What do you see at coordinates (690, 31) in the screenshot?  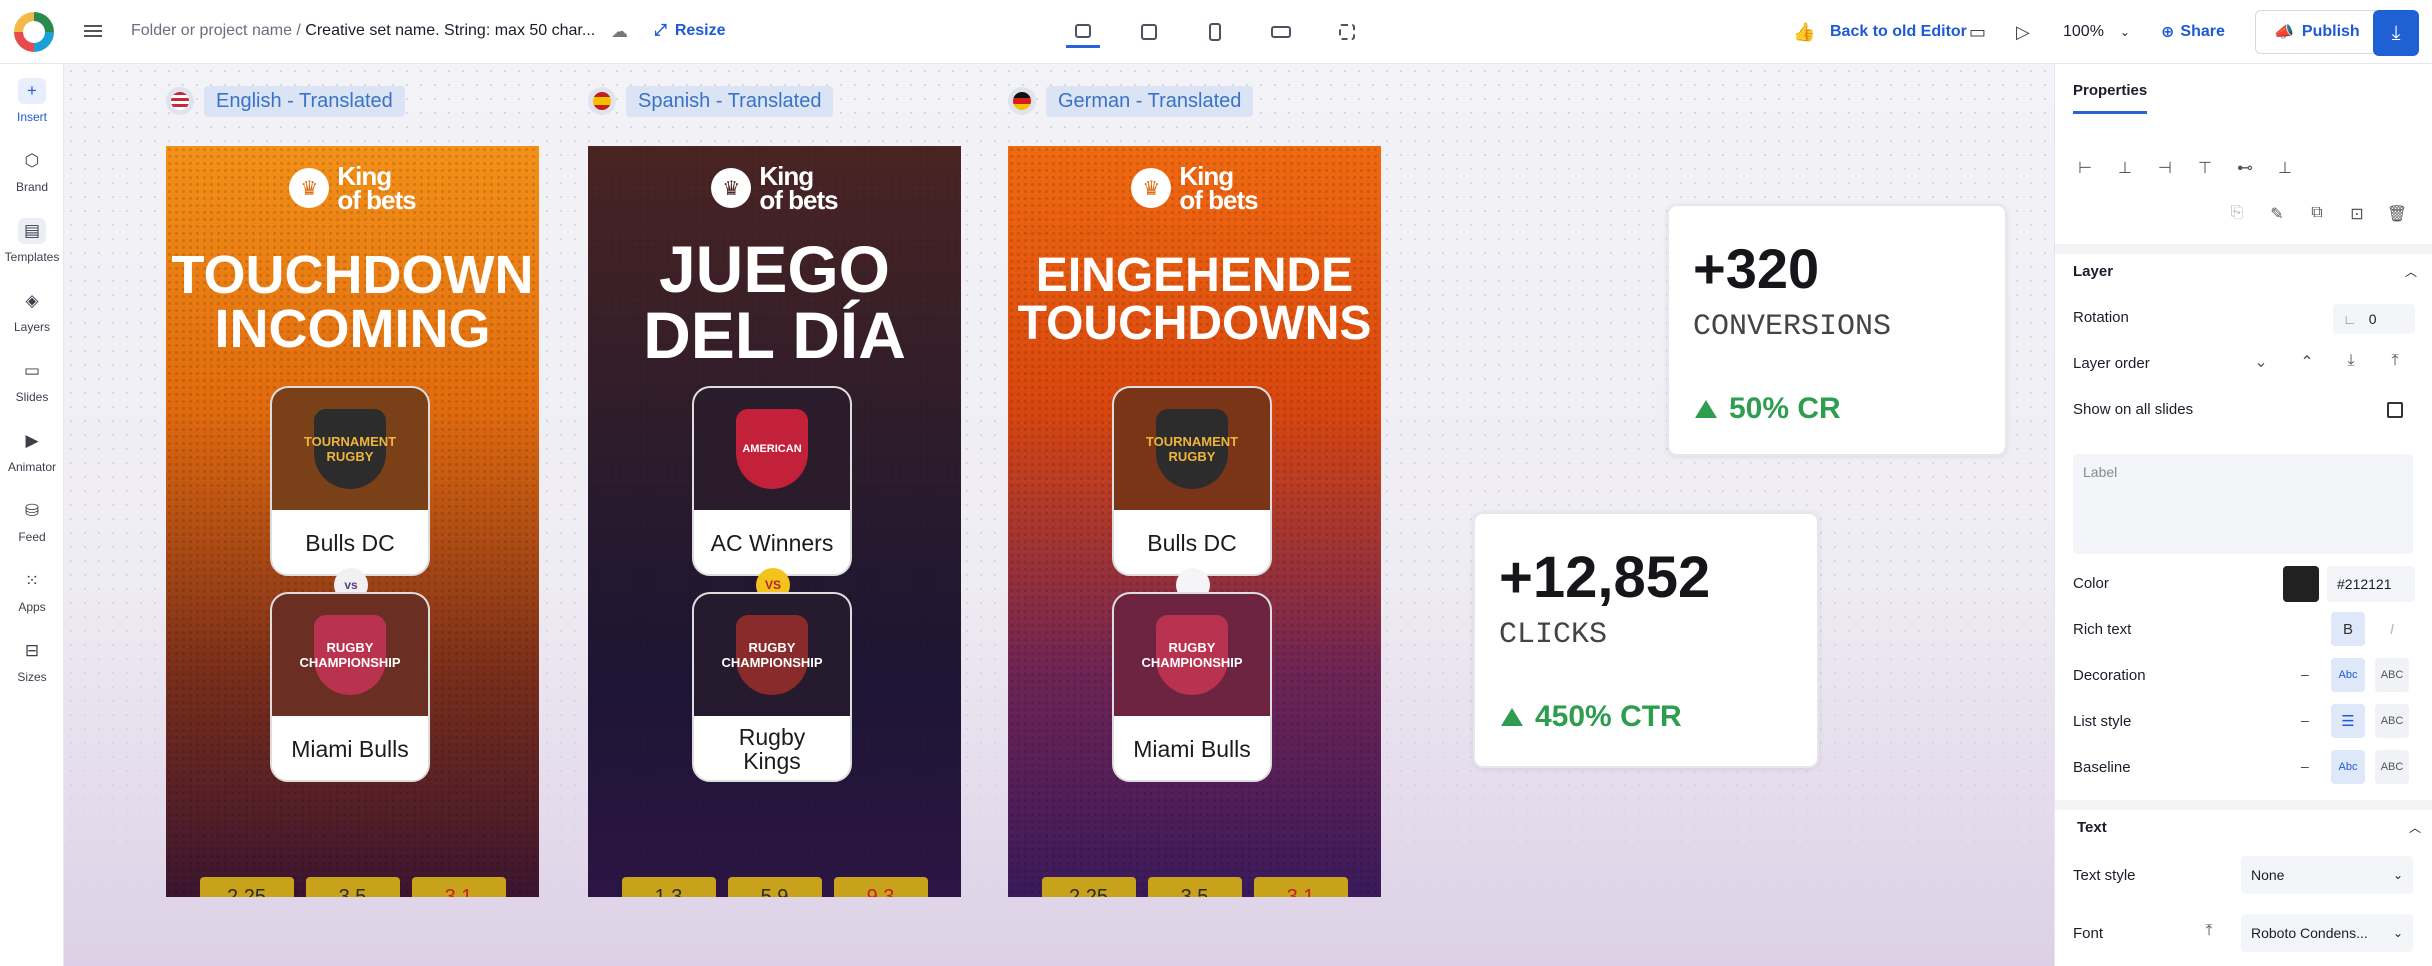 I see `resize-button: ⤢ Resize` at bounding box center [690, 31].